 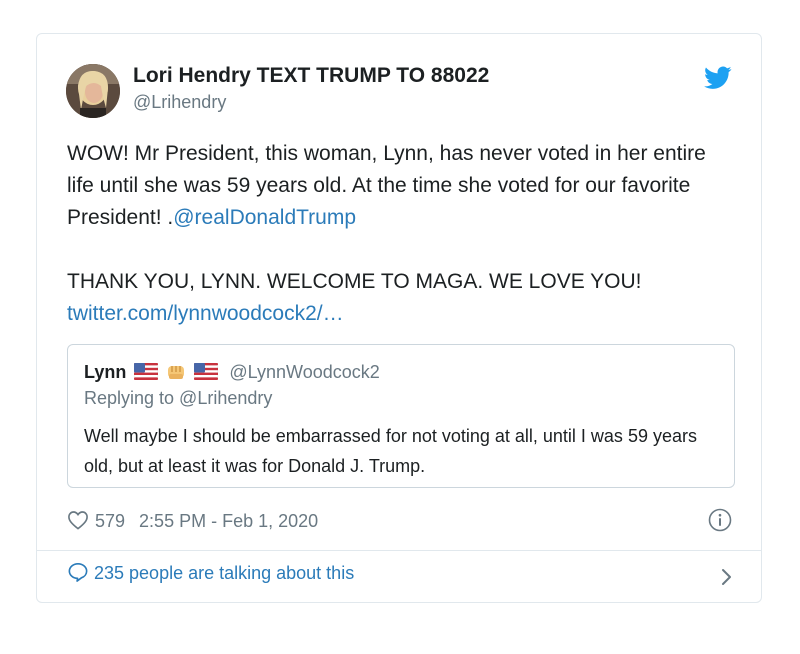 I want to click on timestamp-link: 2:55 PM - Feb 1, 2020, so click(x=228, y=521).